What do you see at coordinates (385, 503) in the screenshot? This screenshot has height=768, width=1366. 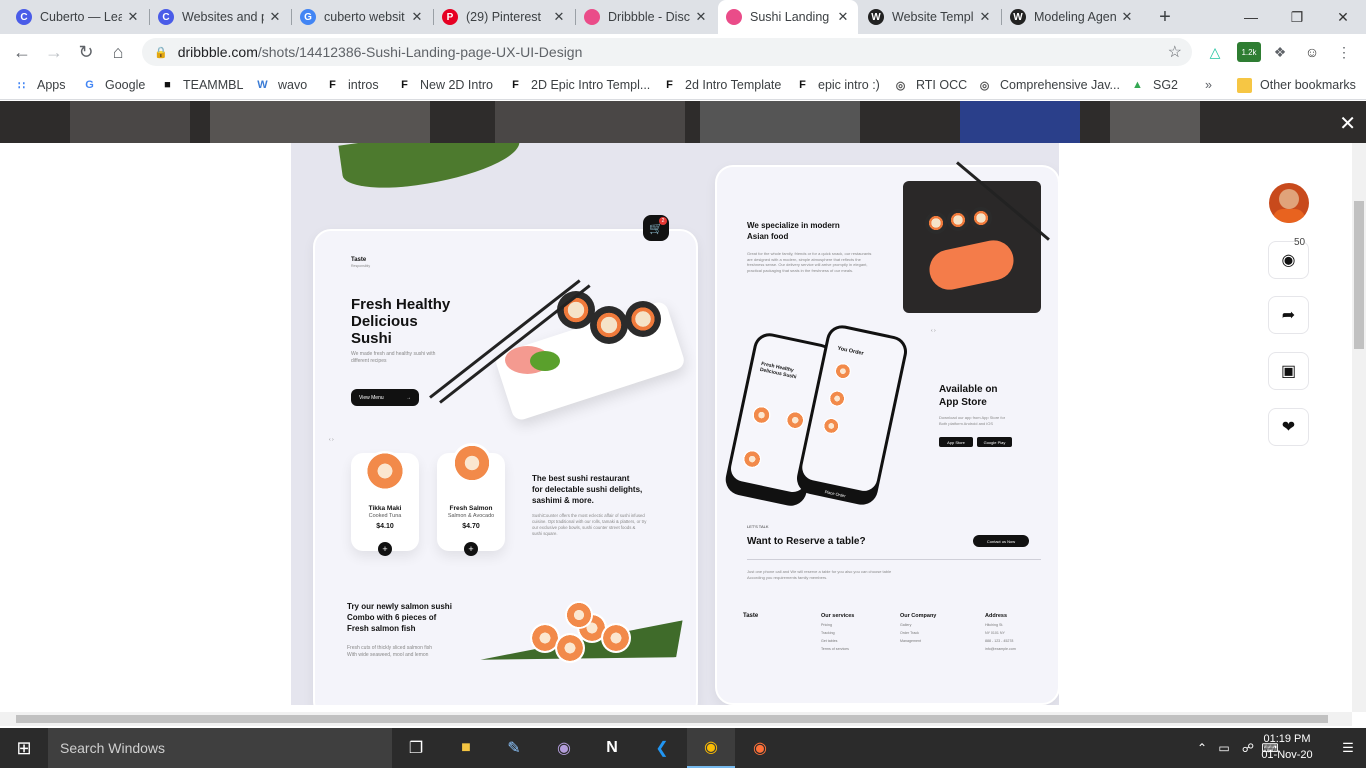 I see `menu-item-card: Tikka Maki Cooked Tuna $4.10 +` at bounding box center [385, 503].